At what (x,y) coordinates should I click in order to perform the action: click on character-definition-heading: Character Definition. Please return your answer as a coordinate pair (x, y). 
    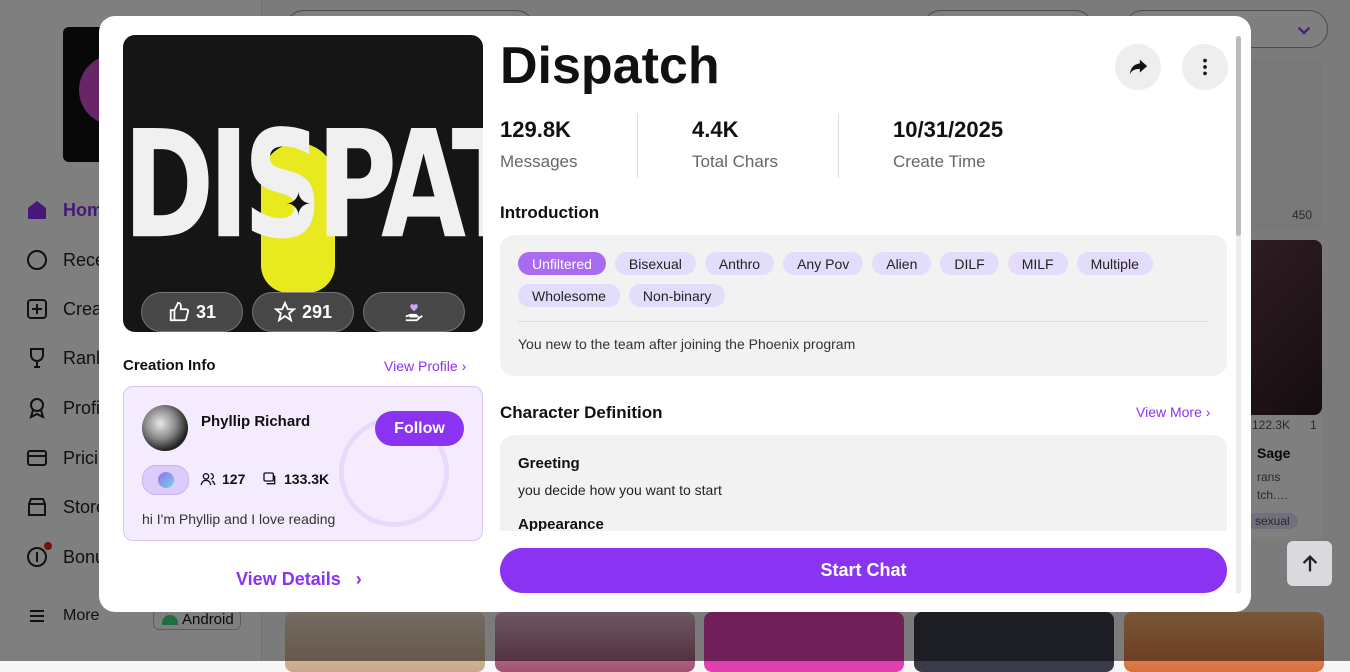
    Looking at the image, I should click on (581, 412).